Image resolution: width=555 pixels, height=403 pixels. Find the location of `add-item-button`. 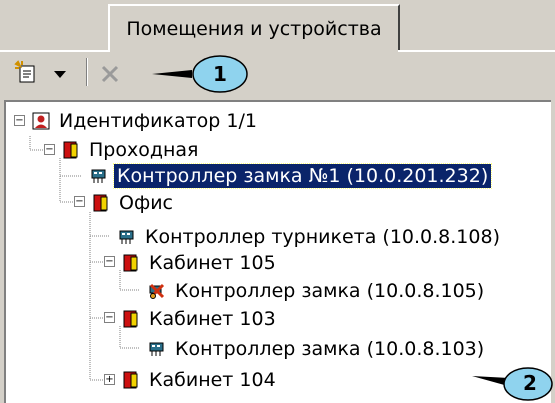

add-item-button is located at coordinates (27, 73).